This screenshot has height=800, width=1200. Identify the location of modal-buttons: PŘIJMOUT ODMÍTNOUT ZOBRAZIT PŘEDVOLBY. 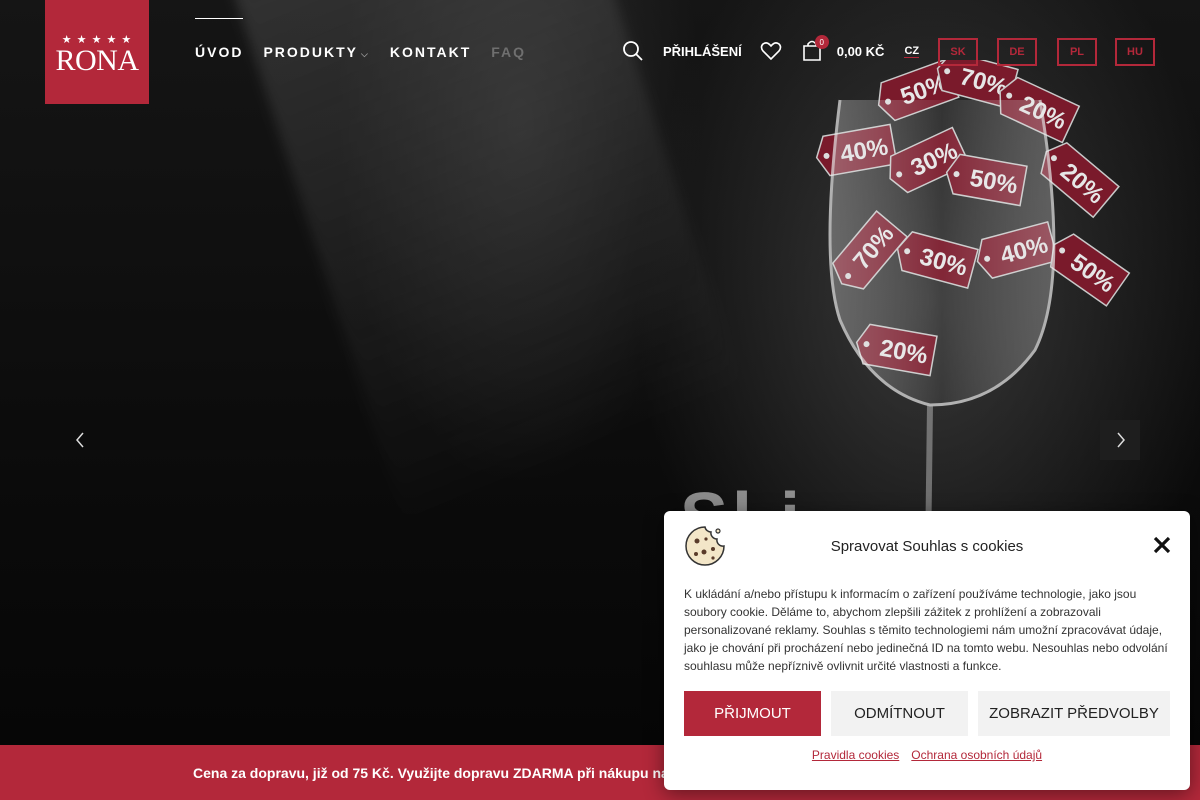
(927, 713).